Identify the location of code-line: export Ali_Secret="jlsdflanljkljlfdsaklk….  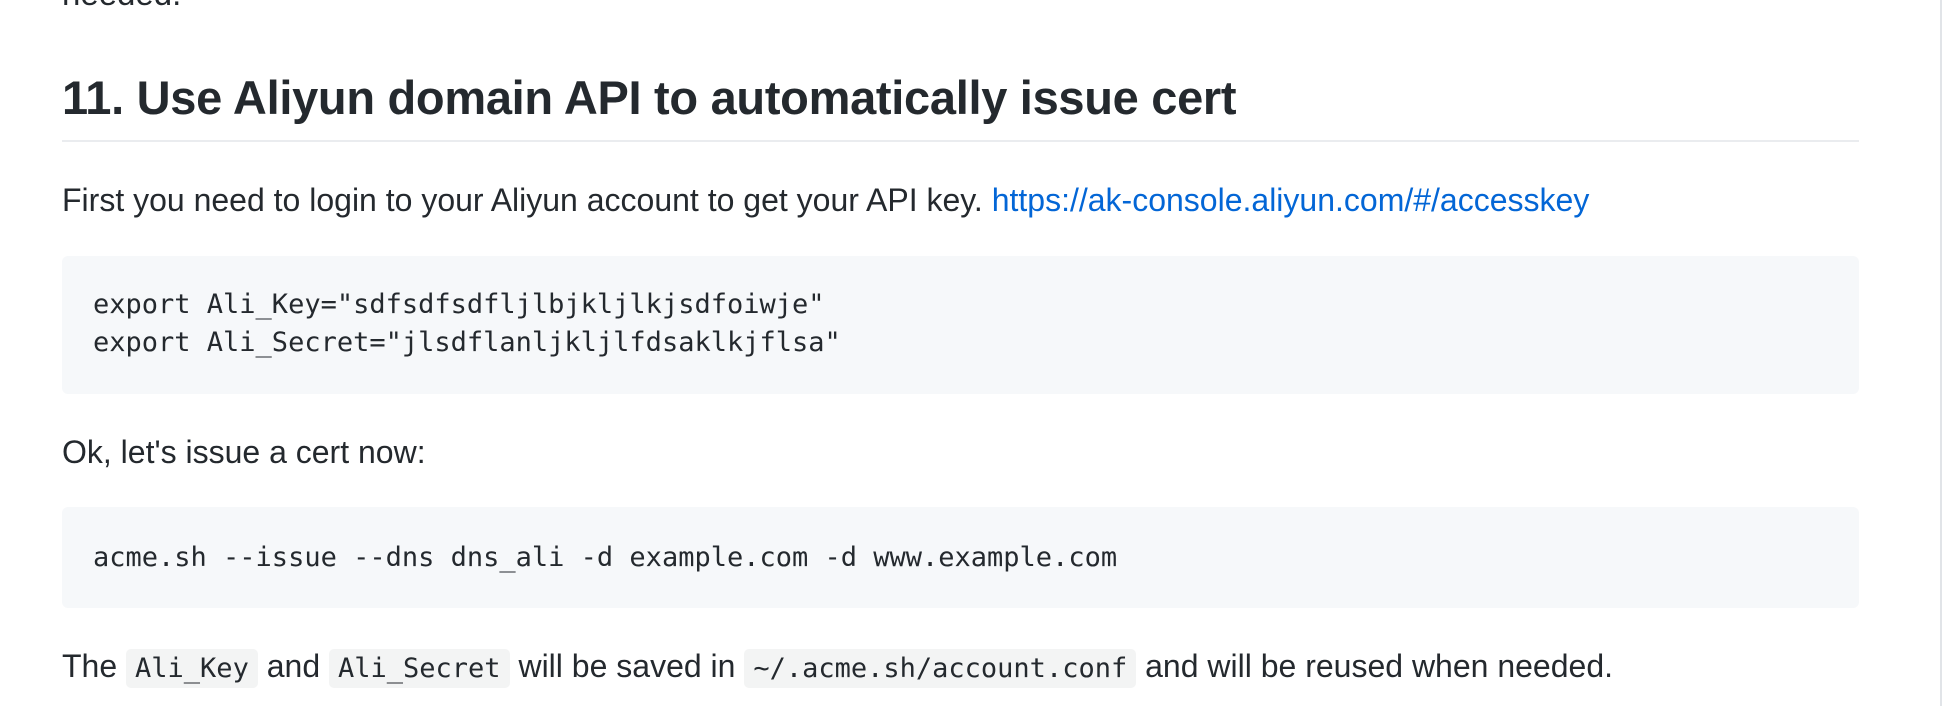
(467, 342).